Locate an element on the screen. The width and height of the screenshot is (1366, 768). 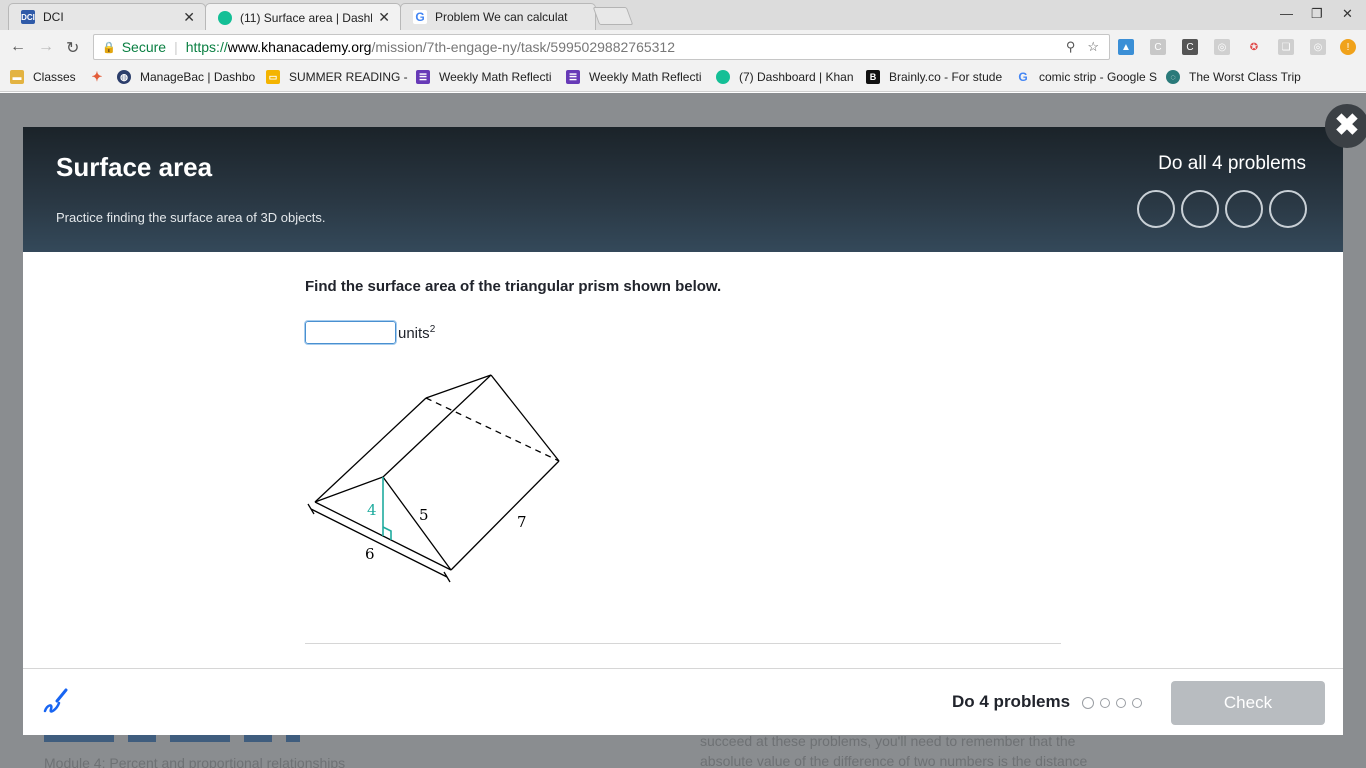
units-text: units is located at coordinates (414, 333).